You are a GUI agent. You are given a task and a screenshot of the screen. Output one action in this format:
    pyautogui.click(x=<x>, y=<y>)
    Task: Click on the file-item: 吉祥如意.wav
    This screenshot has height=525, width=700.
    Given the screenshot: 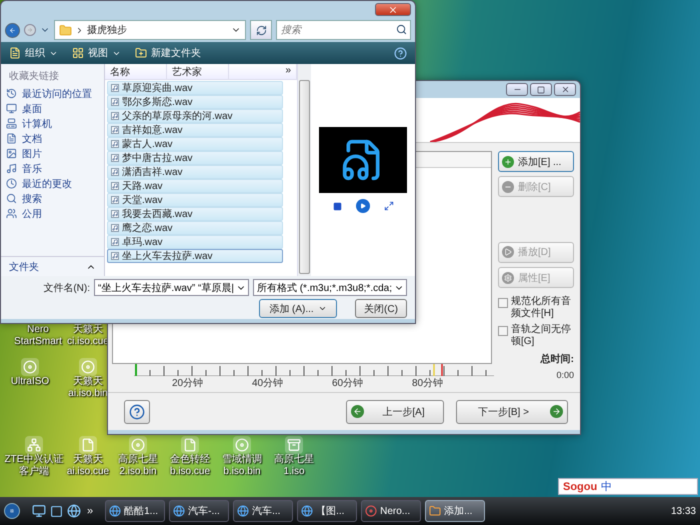 What is the action you would take?
    pyautogui.click(x=195, y=130)
    